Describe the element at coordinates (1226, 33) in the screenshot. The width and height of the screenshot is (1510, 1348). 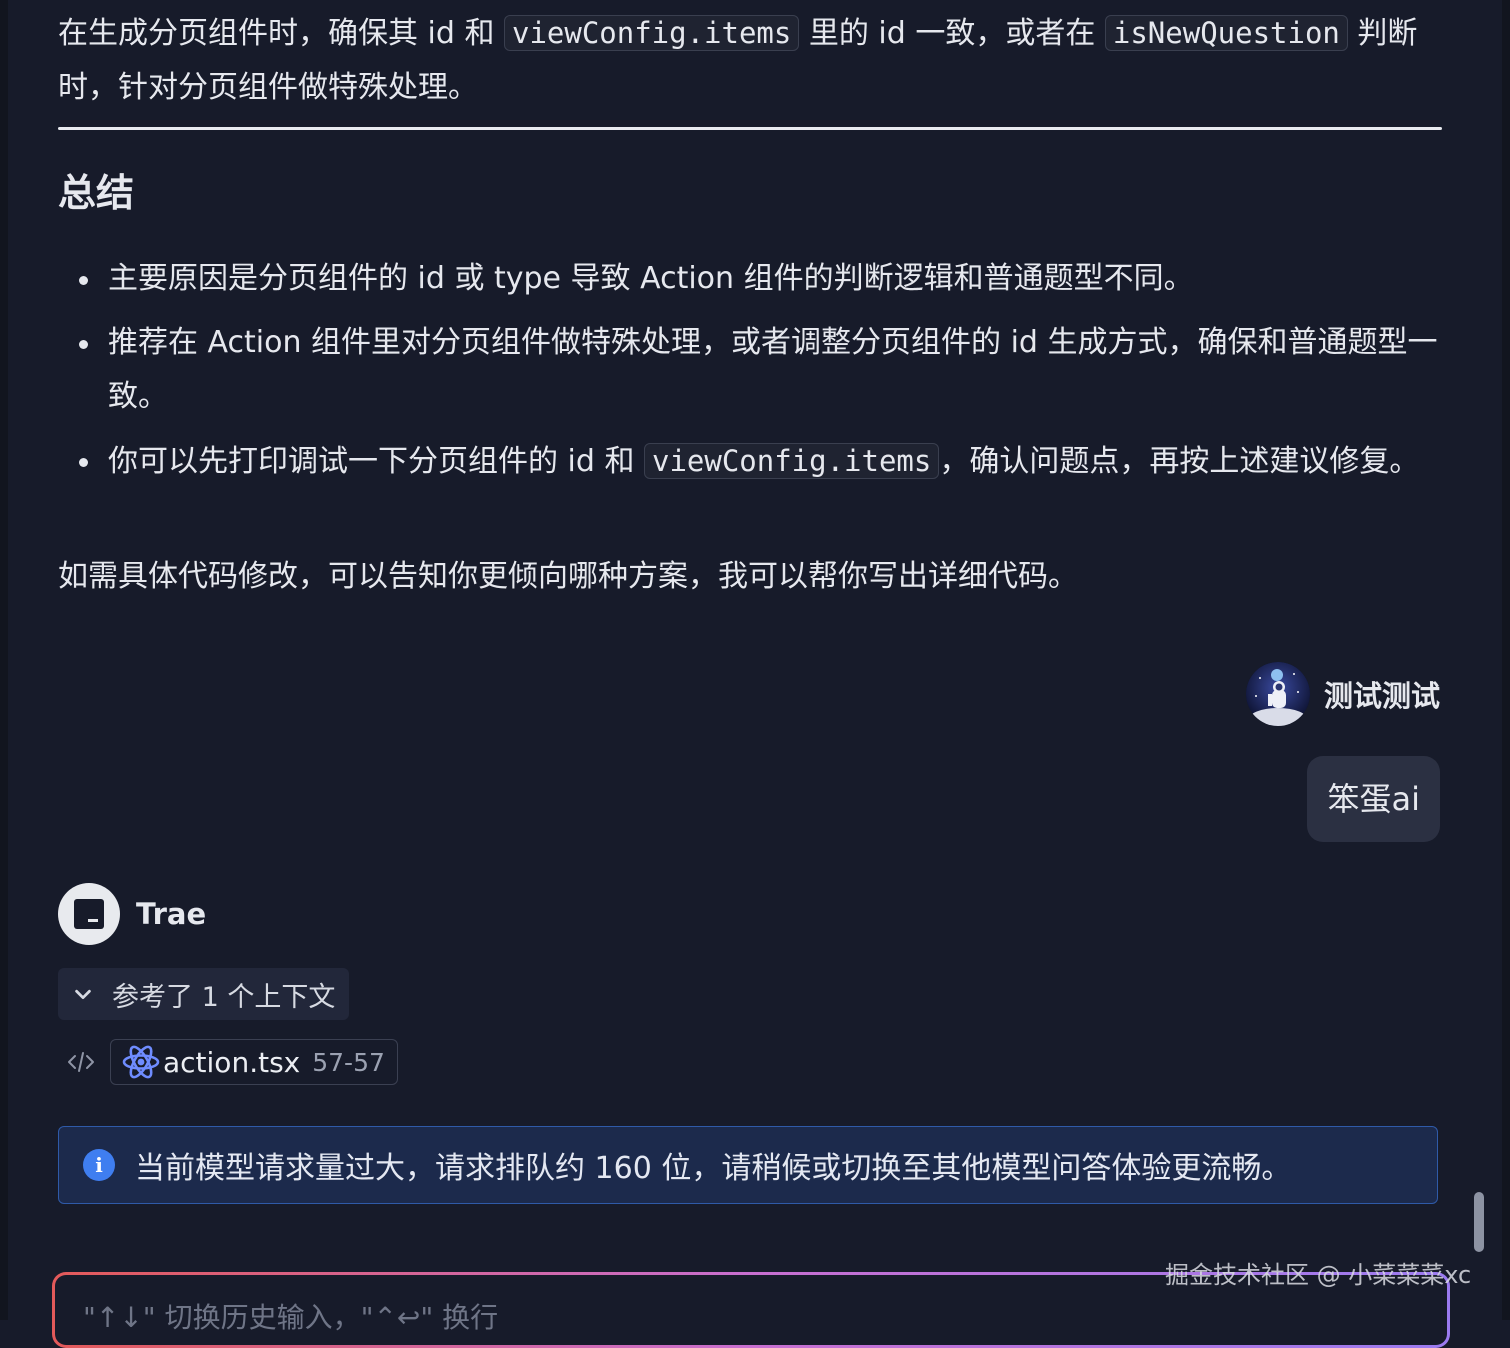
I see `inline-code-is-new-question: isNewQuestion` at that location.